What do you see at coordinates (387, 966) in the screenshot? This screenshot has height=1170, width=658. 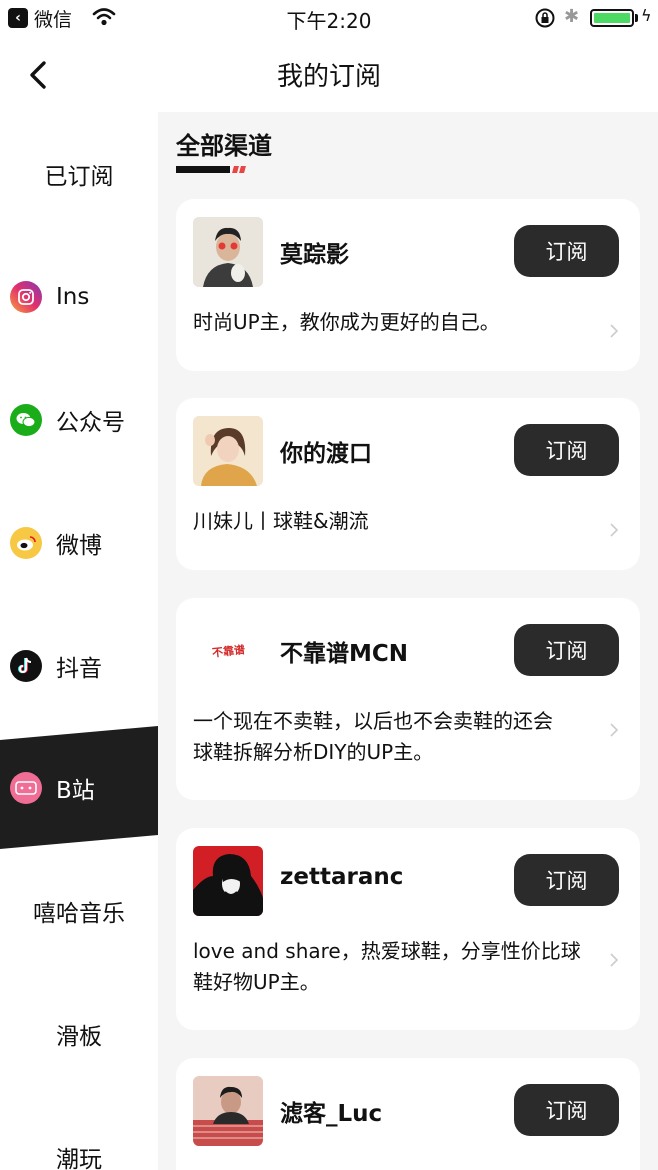 I see `channel-description: love and share，热爱球鞋，分享性价比球鞋好物UP主。` at bounding box center [387, 966].